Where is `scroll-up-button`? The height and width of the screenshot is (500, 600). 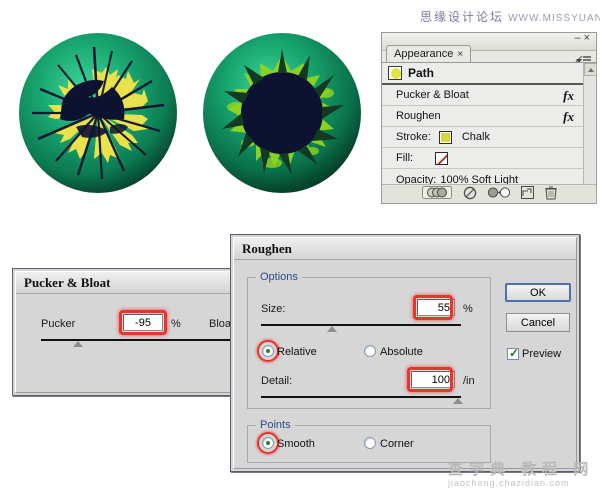 scroll-up-button is located at coordinates (590, 69).